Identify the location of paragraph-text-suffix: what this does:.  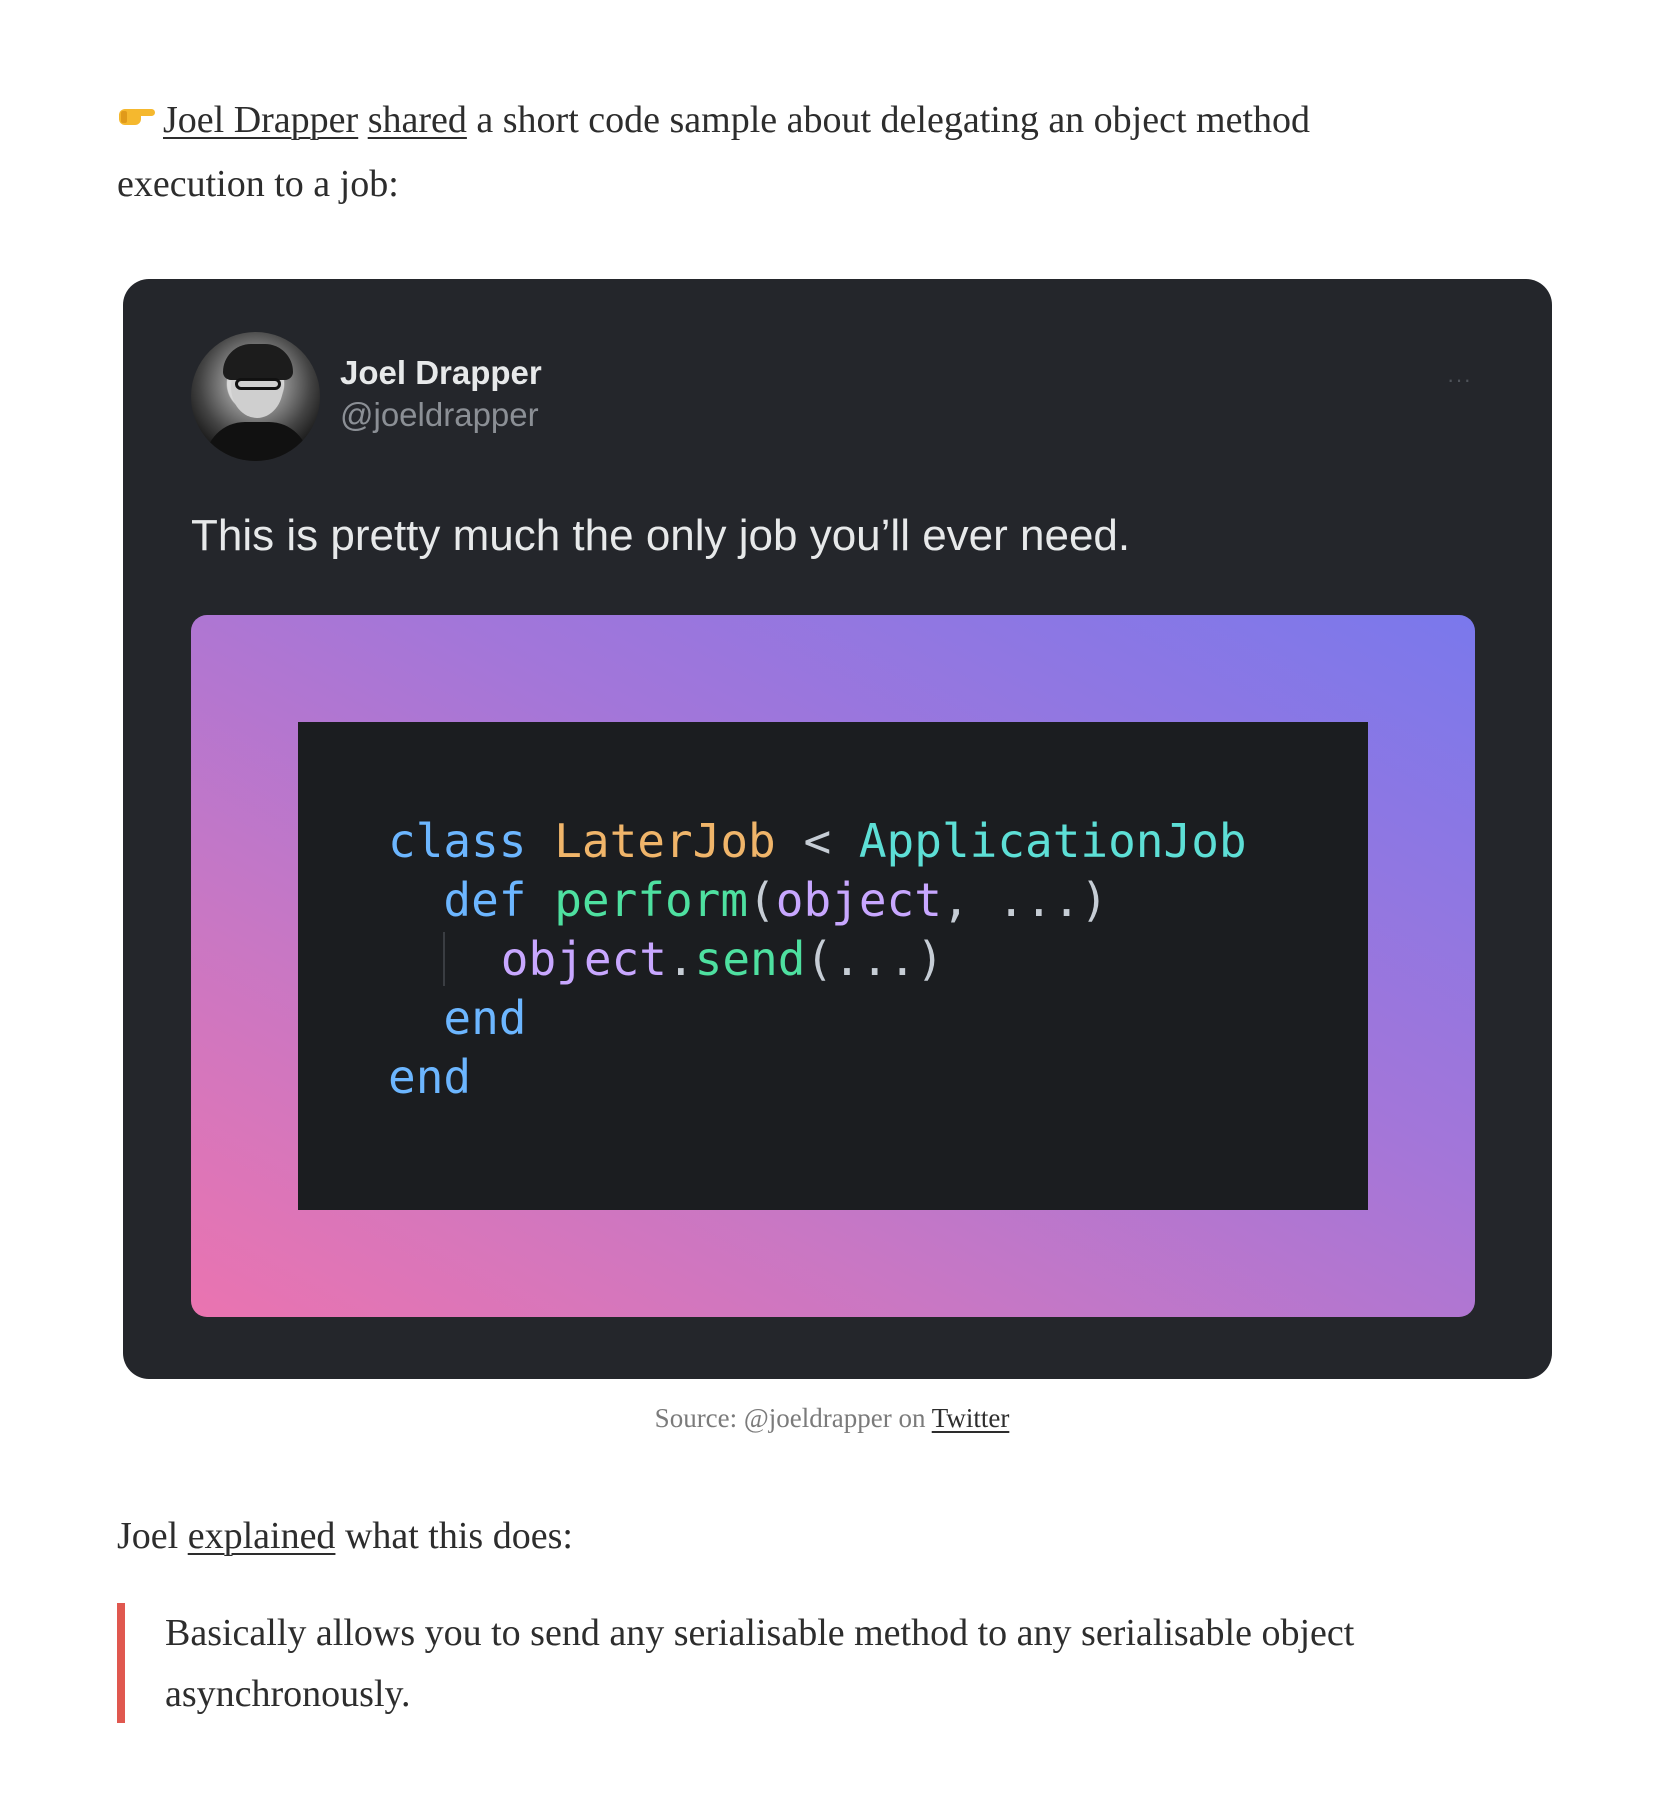
(454, 1536).